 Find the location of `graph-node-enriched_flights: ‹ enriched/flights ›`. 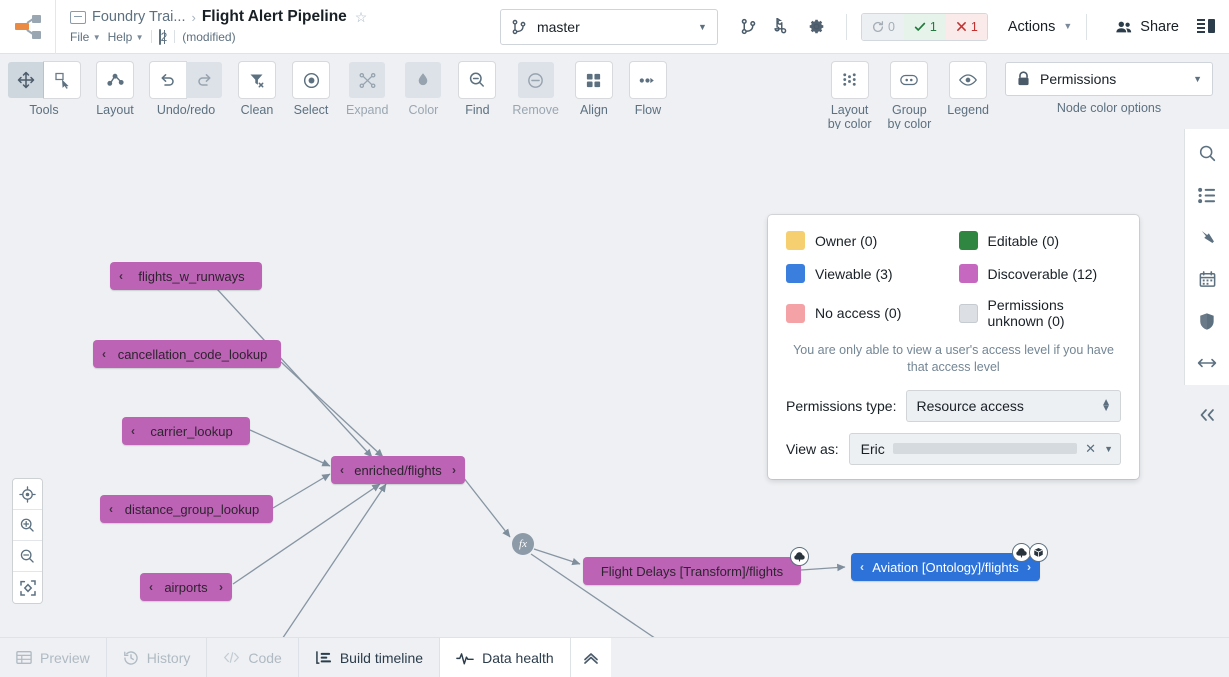

graph-node-enriched_flights: ‹ enriched/flights › is located at coordinates (398, 470).